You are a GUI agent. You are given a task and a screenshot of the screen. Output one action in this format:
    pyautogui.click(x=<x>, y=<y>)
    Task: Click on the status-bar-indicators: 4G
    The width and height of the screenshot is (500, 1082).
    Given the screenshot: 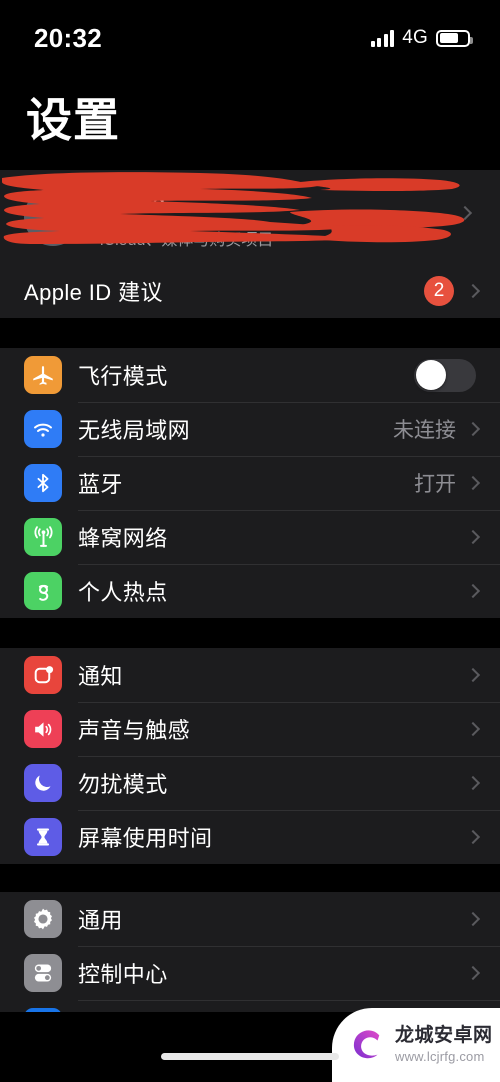 What is the action you would take?
    pyautogui.click(x=421, y=38)
    